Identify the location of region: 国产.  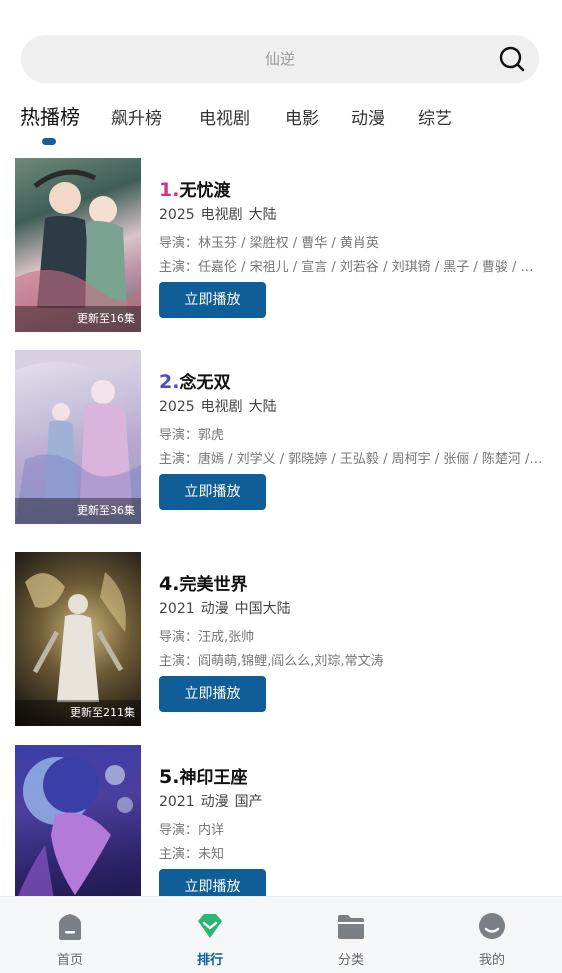
(248, 802).